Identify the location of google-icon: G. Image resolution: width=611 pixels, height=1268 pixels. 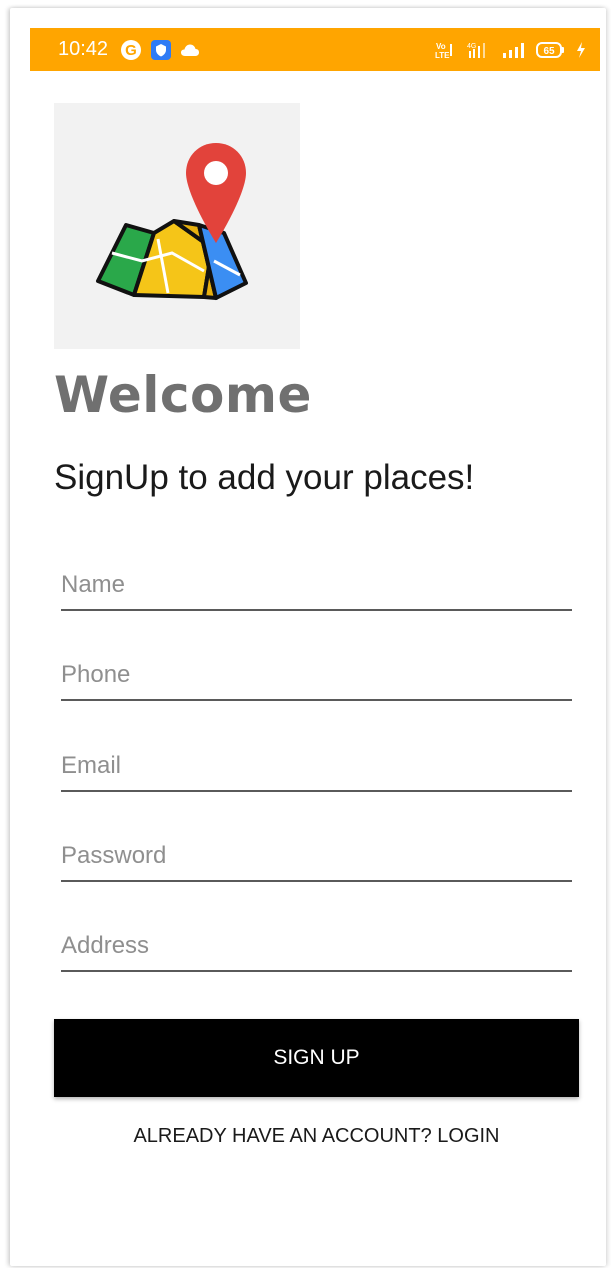
(131, 50).